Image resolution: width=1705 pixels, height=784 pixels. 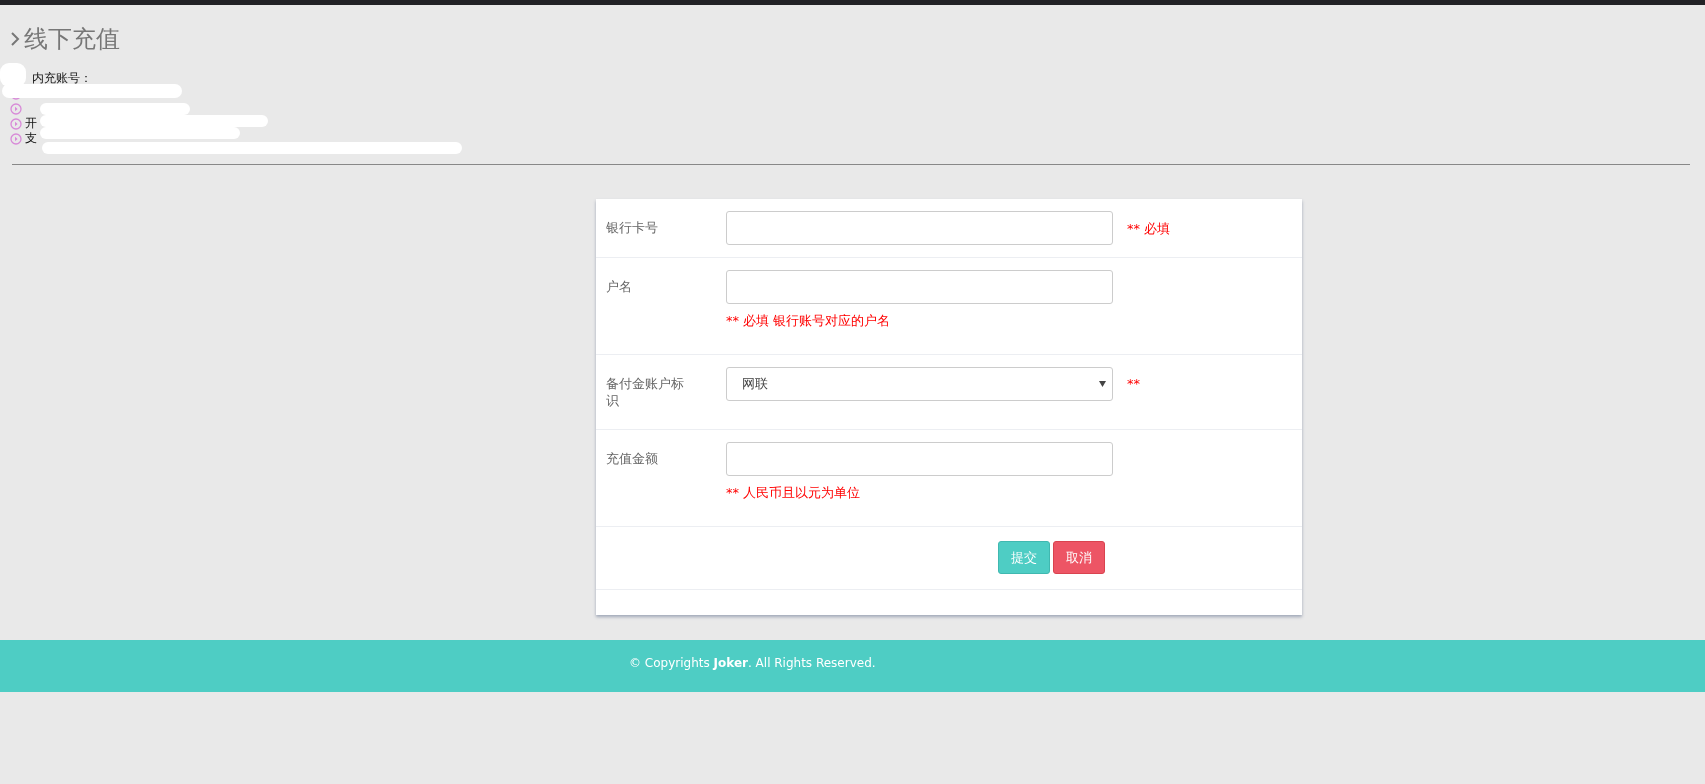 I want to click on hint-text: ** 必填, so click(x=1149, y=229).